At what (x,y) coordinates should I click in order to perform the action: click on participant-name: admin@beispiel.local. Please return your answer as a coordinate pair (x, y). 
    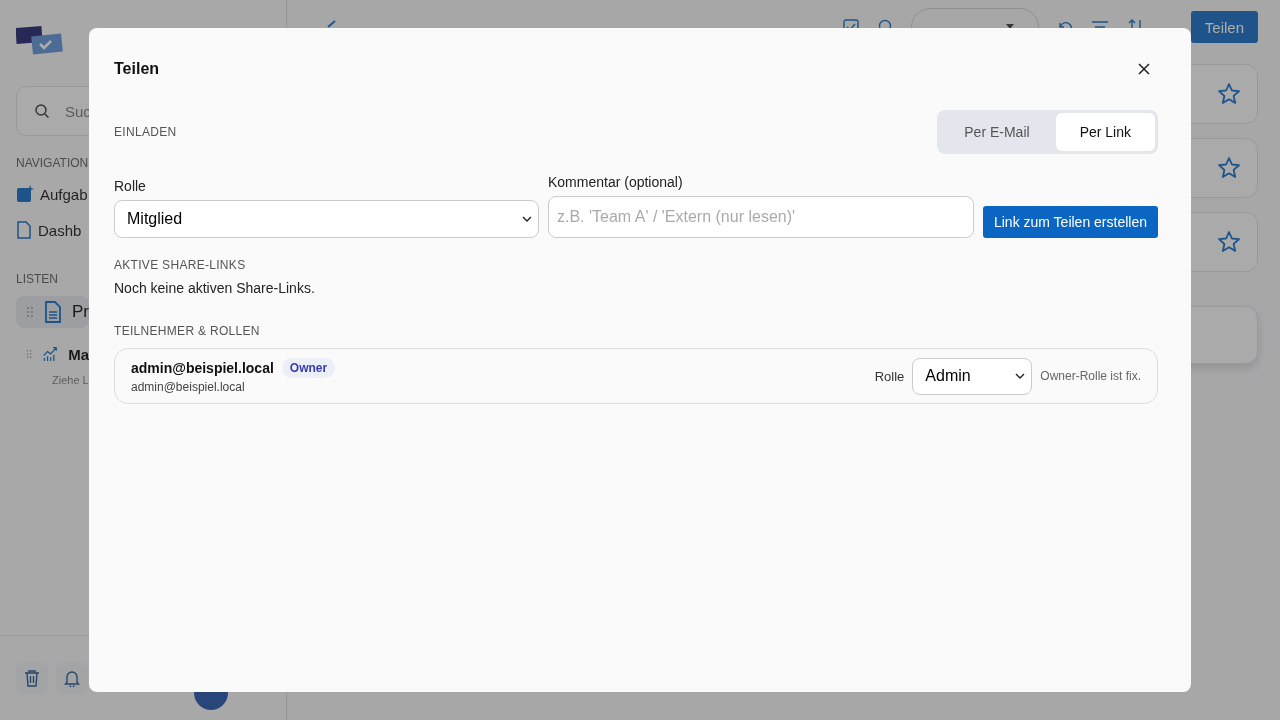
    Looking at the image, I should click on (202, 368).